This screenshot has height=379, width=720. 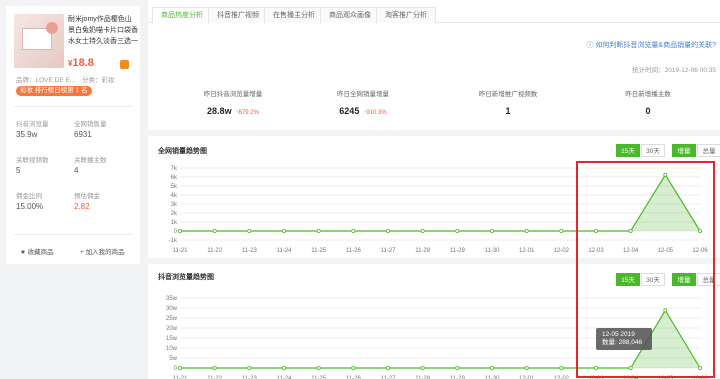 What do you see at coordinates (174, 214) in the screenshot?
I see `y-tick-label: 2k` at bounding box center [174, 214].